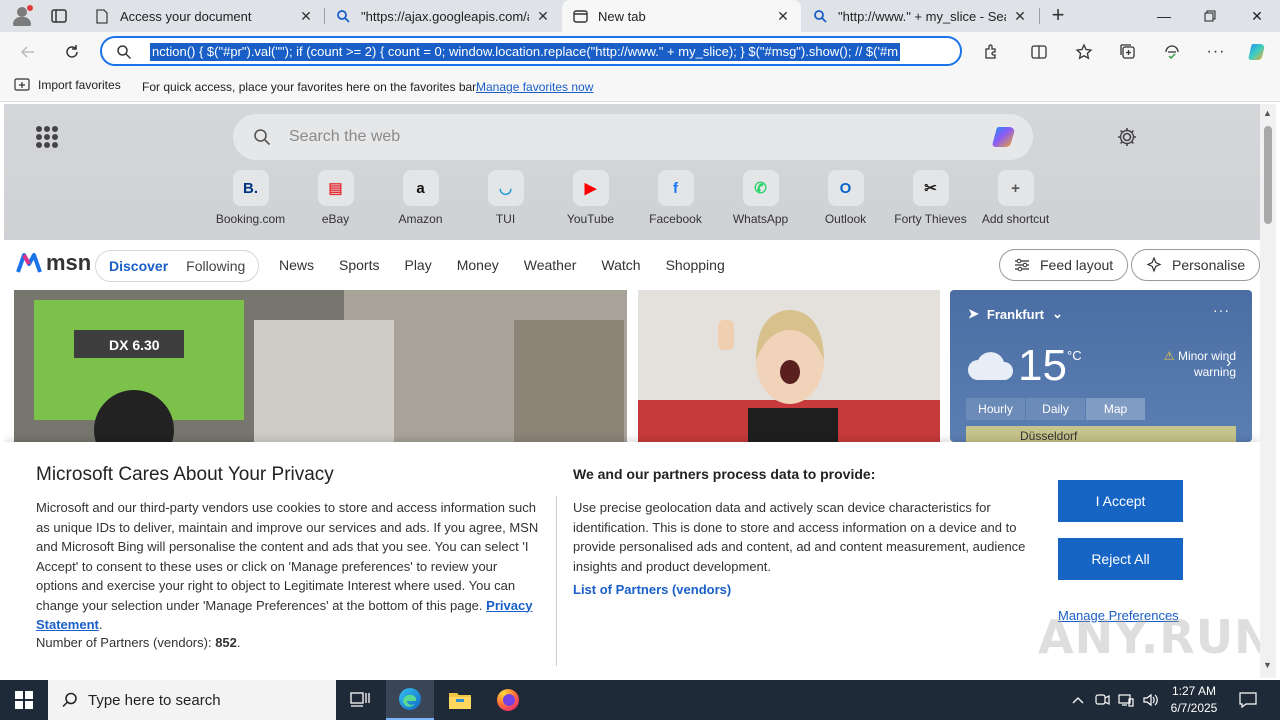 The image size is (1280, 720). What do you see at coordinates (1267, 113) in the screenshot?
I see `scroll-up-icon: ▲` at bounding box center [1267, 113].